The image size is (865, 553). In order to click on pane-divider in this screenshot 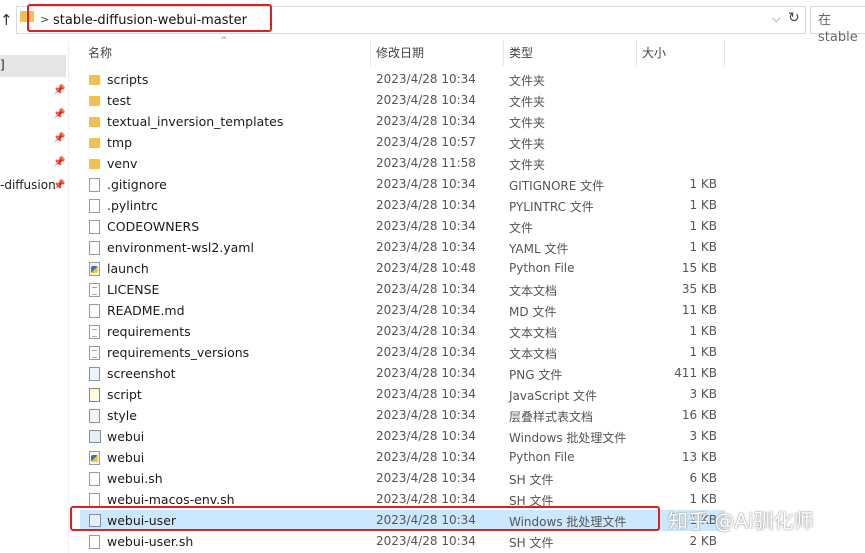, I will do `click(68, 296)`.